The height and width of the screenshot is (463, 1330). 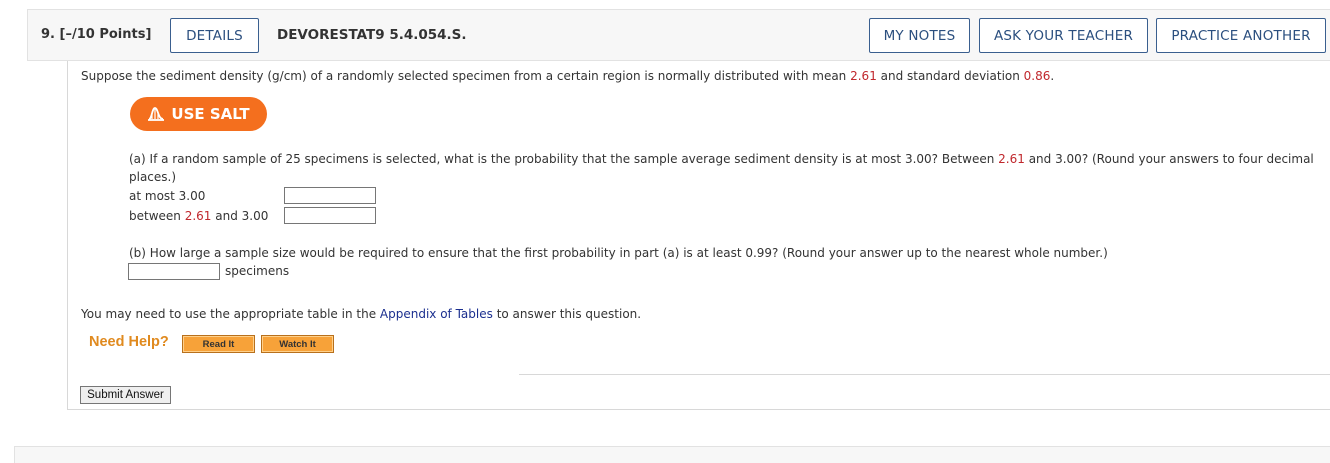 I want to click on between-label: between 2.61 and 3.00, so click(x=198, y=216).